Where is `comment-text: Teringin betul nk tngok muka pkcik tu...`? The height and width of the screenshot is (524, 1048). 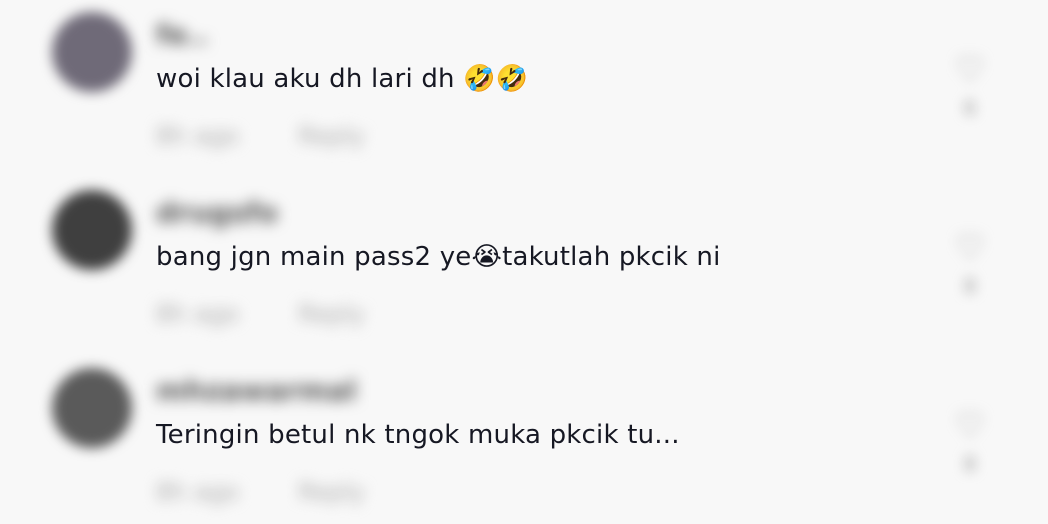
comment-text: Teringin betul nk tngok muka pkcik tu... is located at coordinates (418, 435).